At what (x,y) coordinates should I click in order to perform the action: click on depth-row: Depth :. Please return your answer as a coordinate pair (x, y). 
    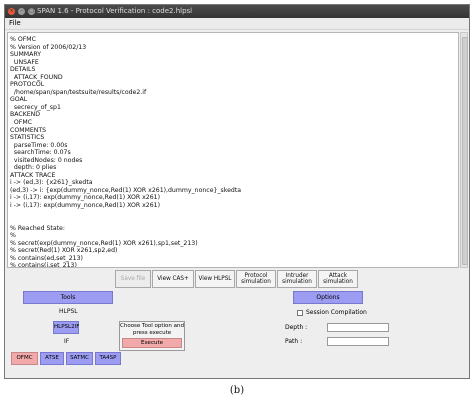
    Looking at the image, I should click on (337, 327).